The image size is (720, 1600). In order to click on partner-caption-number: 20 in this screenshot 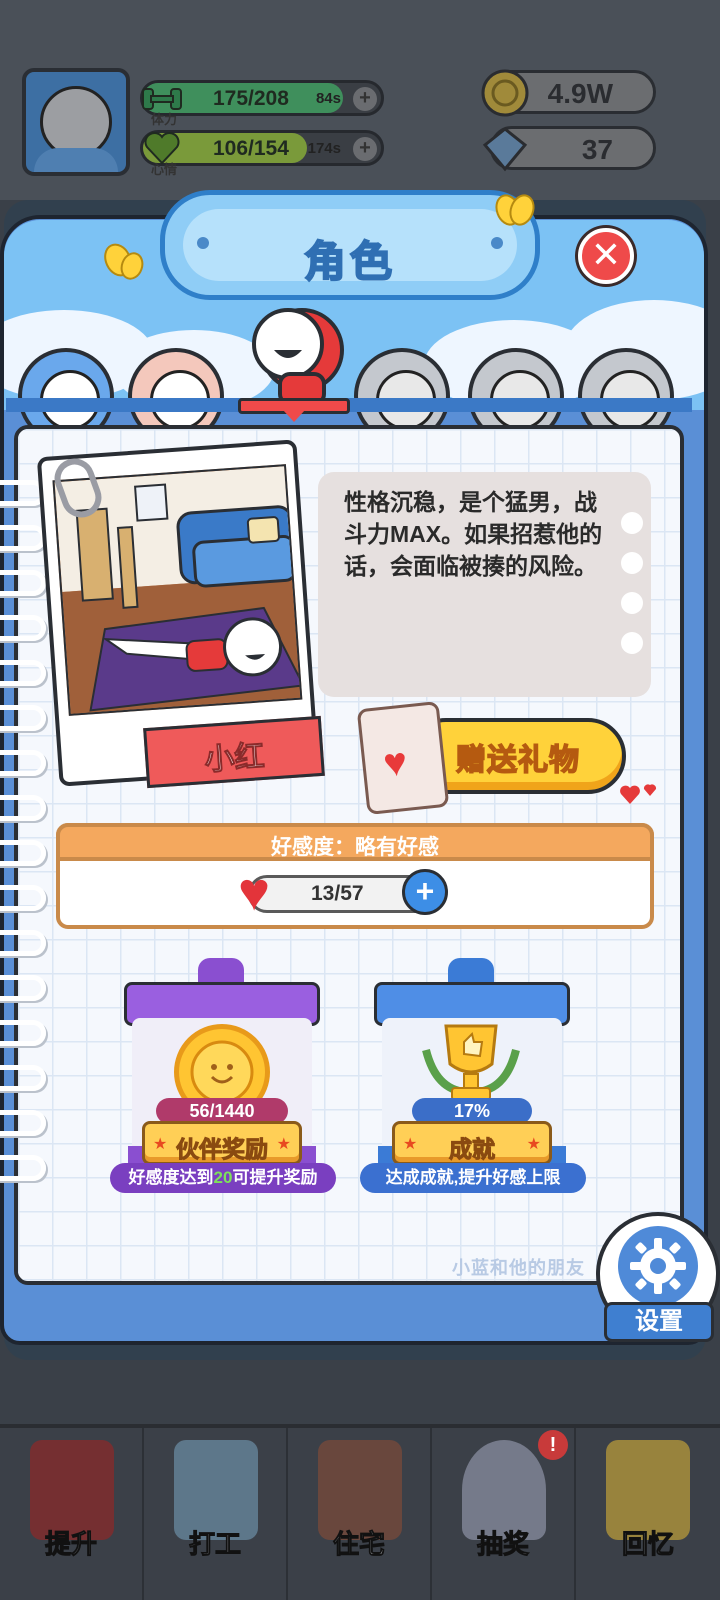, I will do `click(223, 1177)`.